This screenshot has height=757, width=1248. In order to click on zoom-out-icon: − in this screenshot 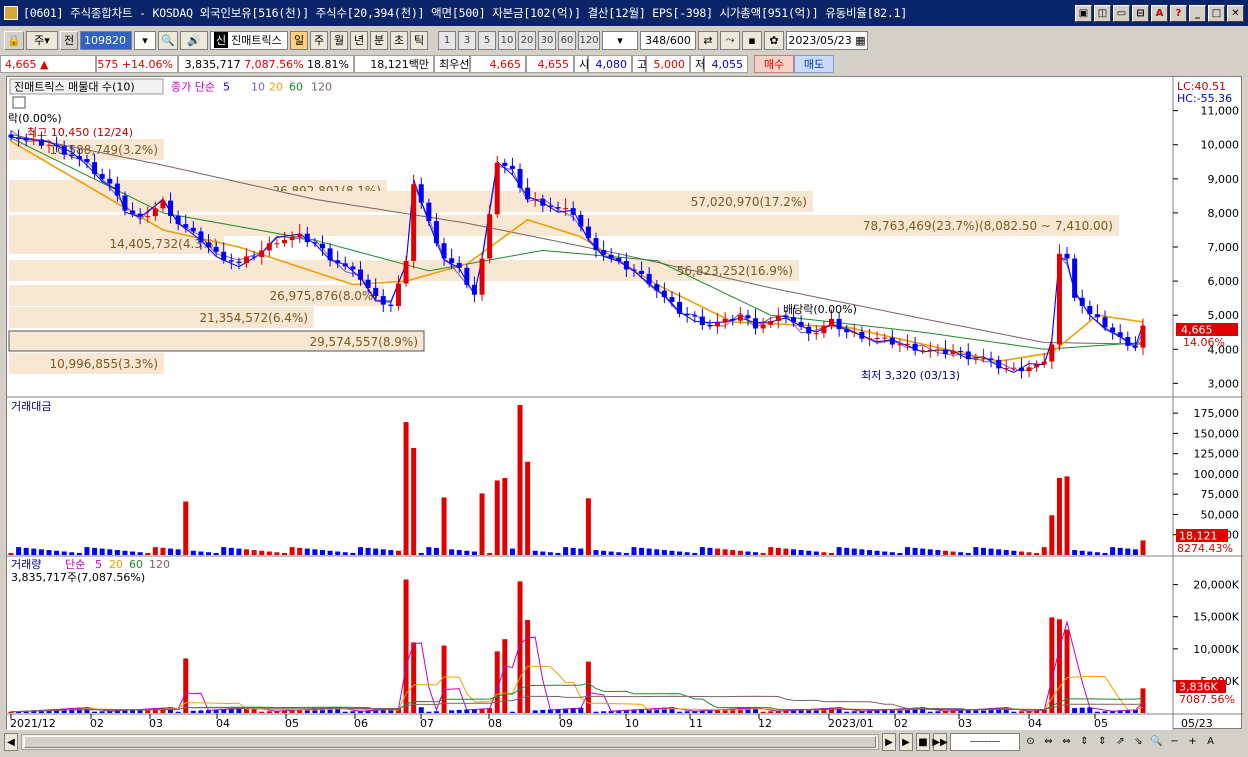, I will do `click(1174, 742)`.